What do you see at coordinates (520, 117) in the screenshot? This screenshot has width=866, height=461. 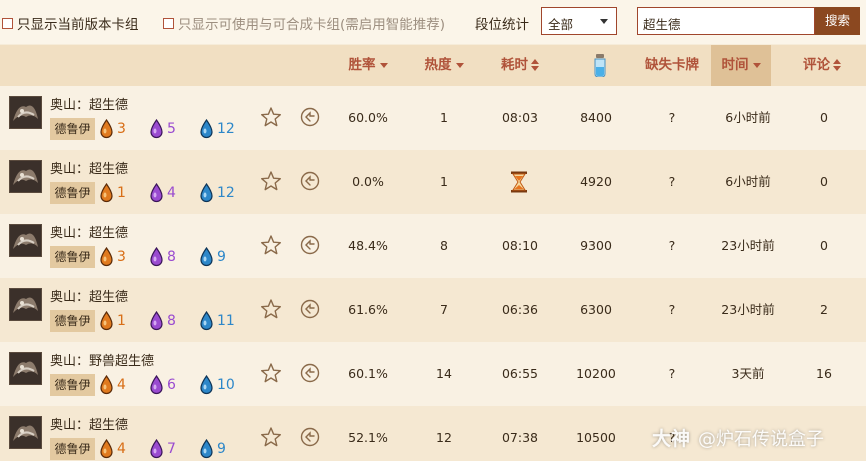 I see `duration-cell: 08:03` at bounding box center [520, 117].